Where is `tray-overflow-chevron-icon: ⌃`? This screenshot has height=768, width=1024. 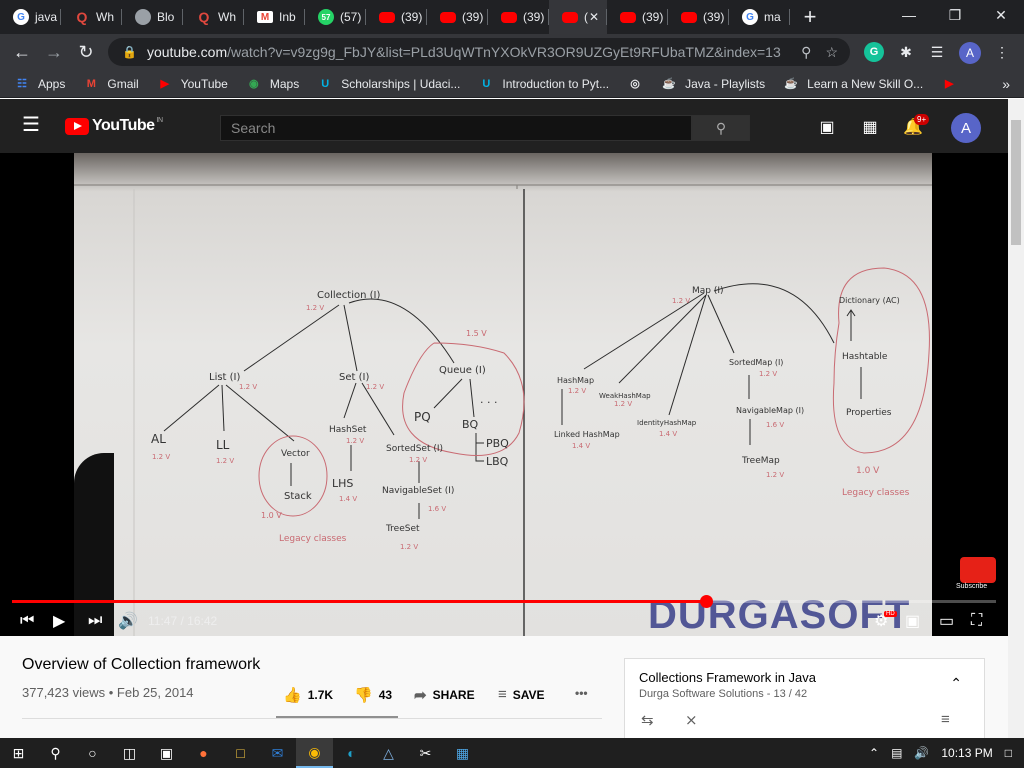 tray-overflow-chevron-icon: ⌃ is located at coordinates (874, 753).